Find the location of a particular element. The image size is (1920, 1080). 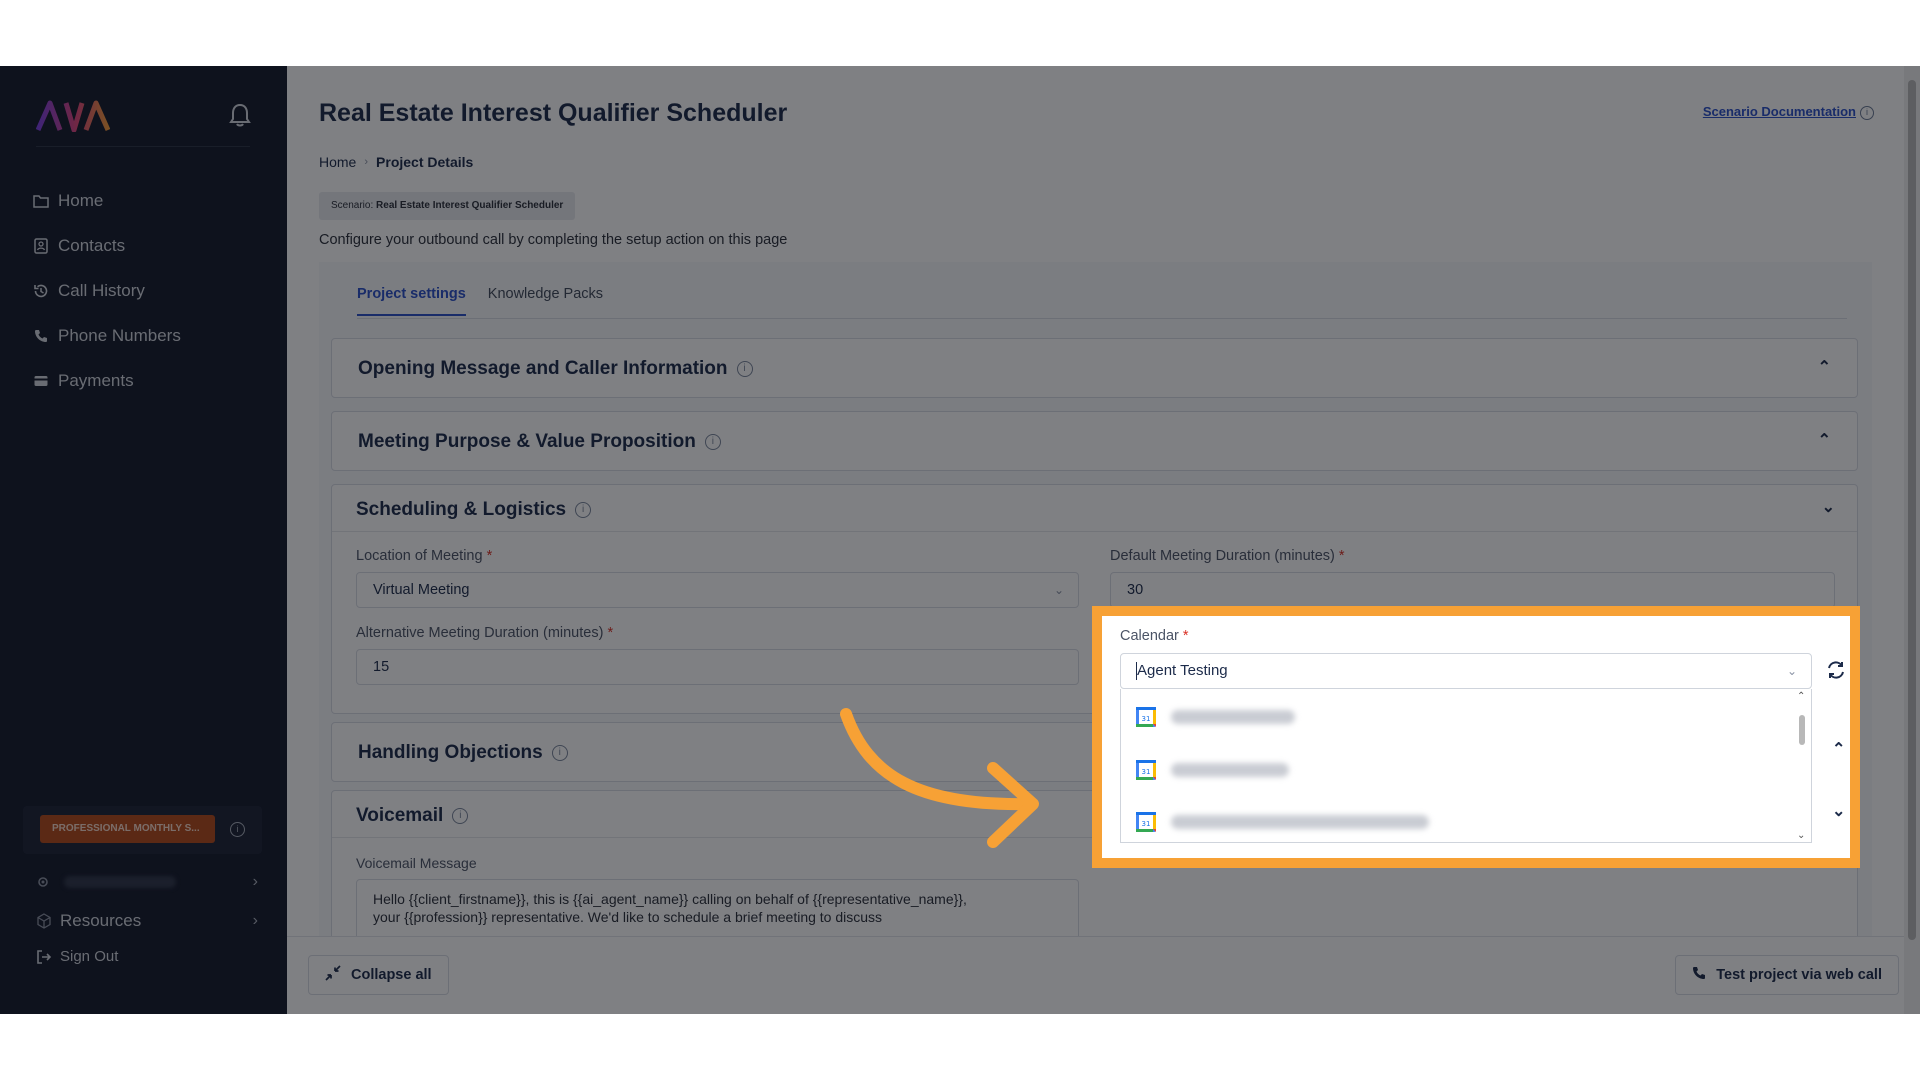

alt-duration-label-text: Alternative Meeting Duration (minutes) is located at coordinates (480, 633).